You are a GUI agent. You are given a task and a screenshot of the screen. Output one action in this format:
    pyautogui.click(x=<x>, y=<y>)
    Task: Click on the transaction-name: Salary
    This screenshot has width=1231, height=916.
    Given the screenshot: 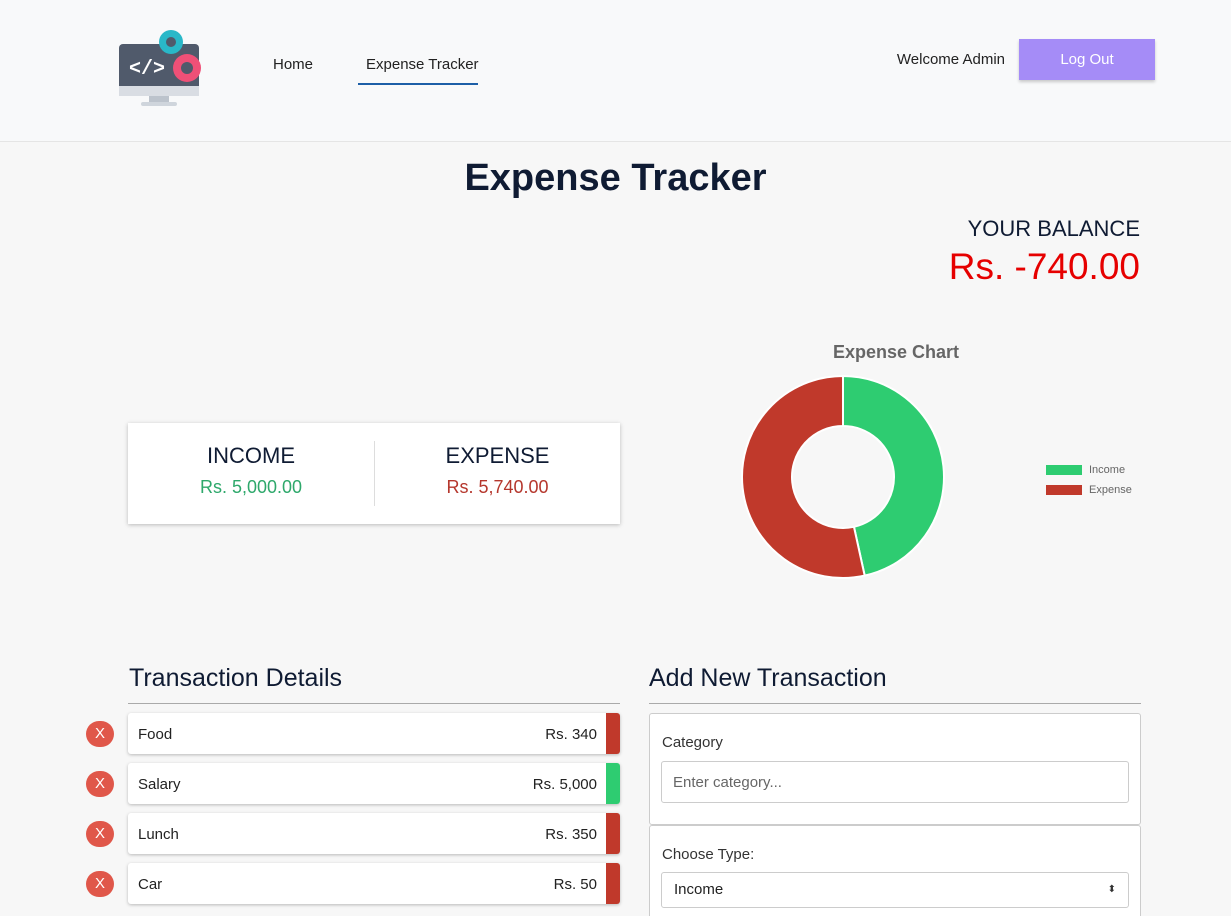 What is the action you would take?
    pyautogui.click(x=159, y=784)
    